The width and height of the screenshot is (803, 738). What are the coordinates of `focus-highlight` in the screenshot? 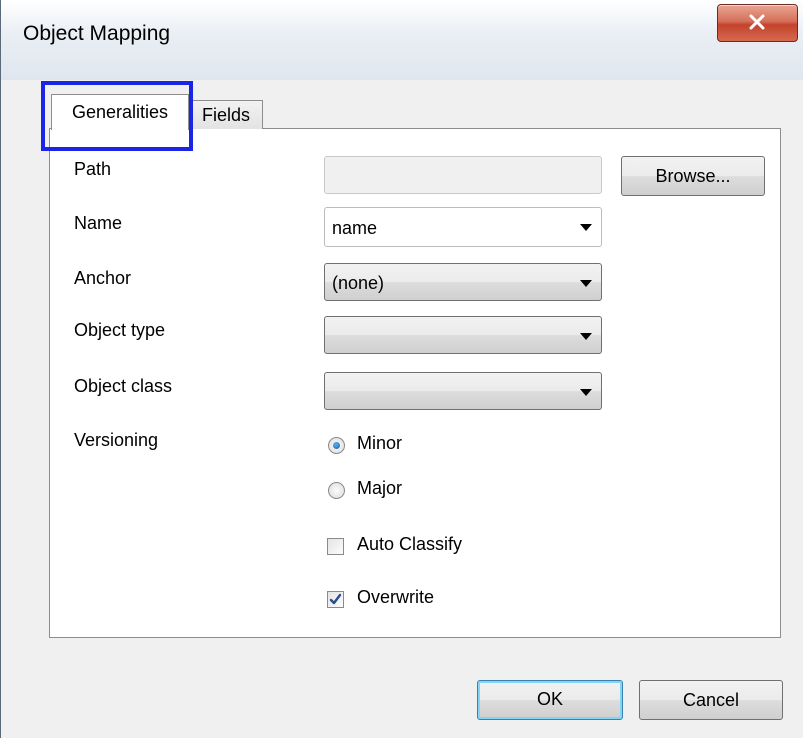 It's located at (117, 116).